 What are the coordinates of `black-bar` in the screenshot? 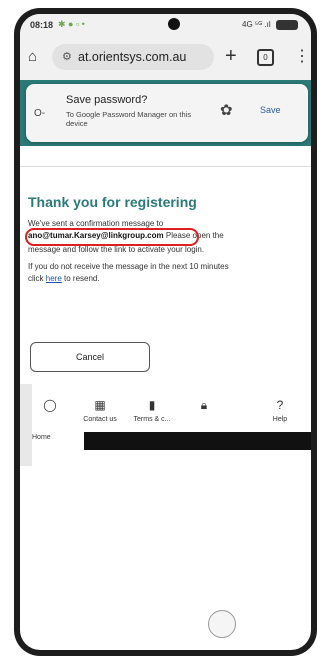 It's located at (197, 441).